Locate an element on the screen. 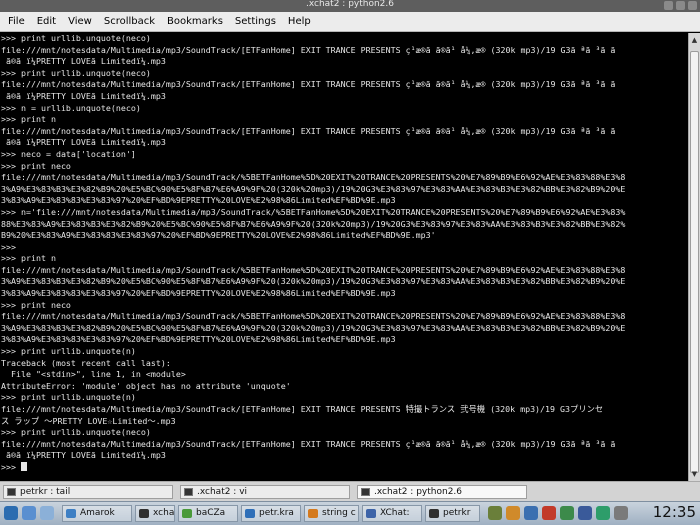 Image resolution: width=700 pixels, height=525 pixels. text-cursor is located at coordinates (23, 466).